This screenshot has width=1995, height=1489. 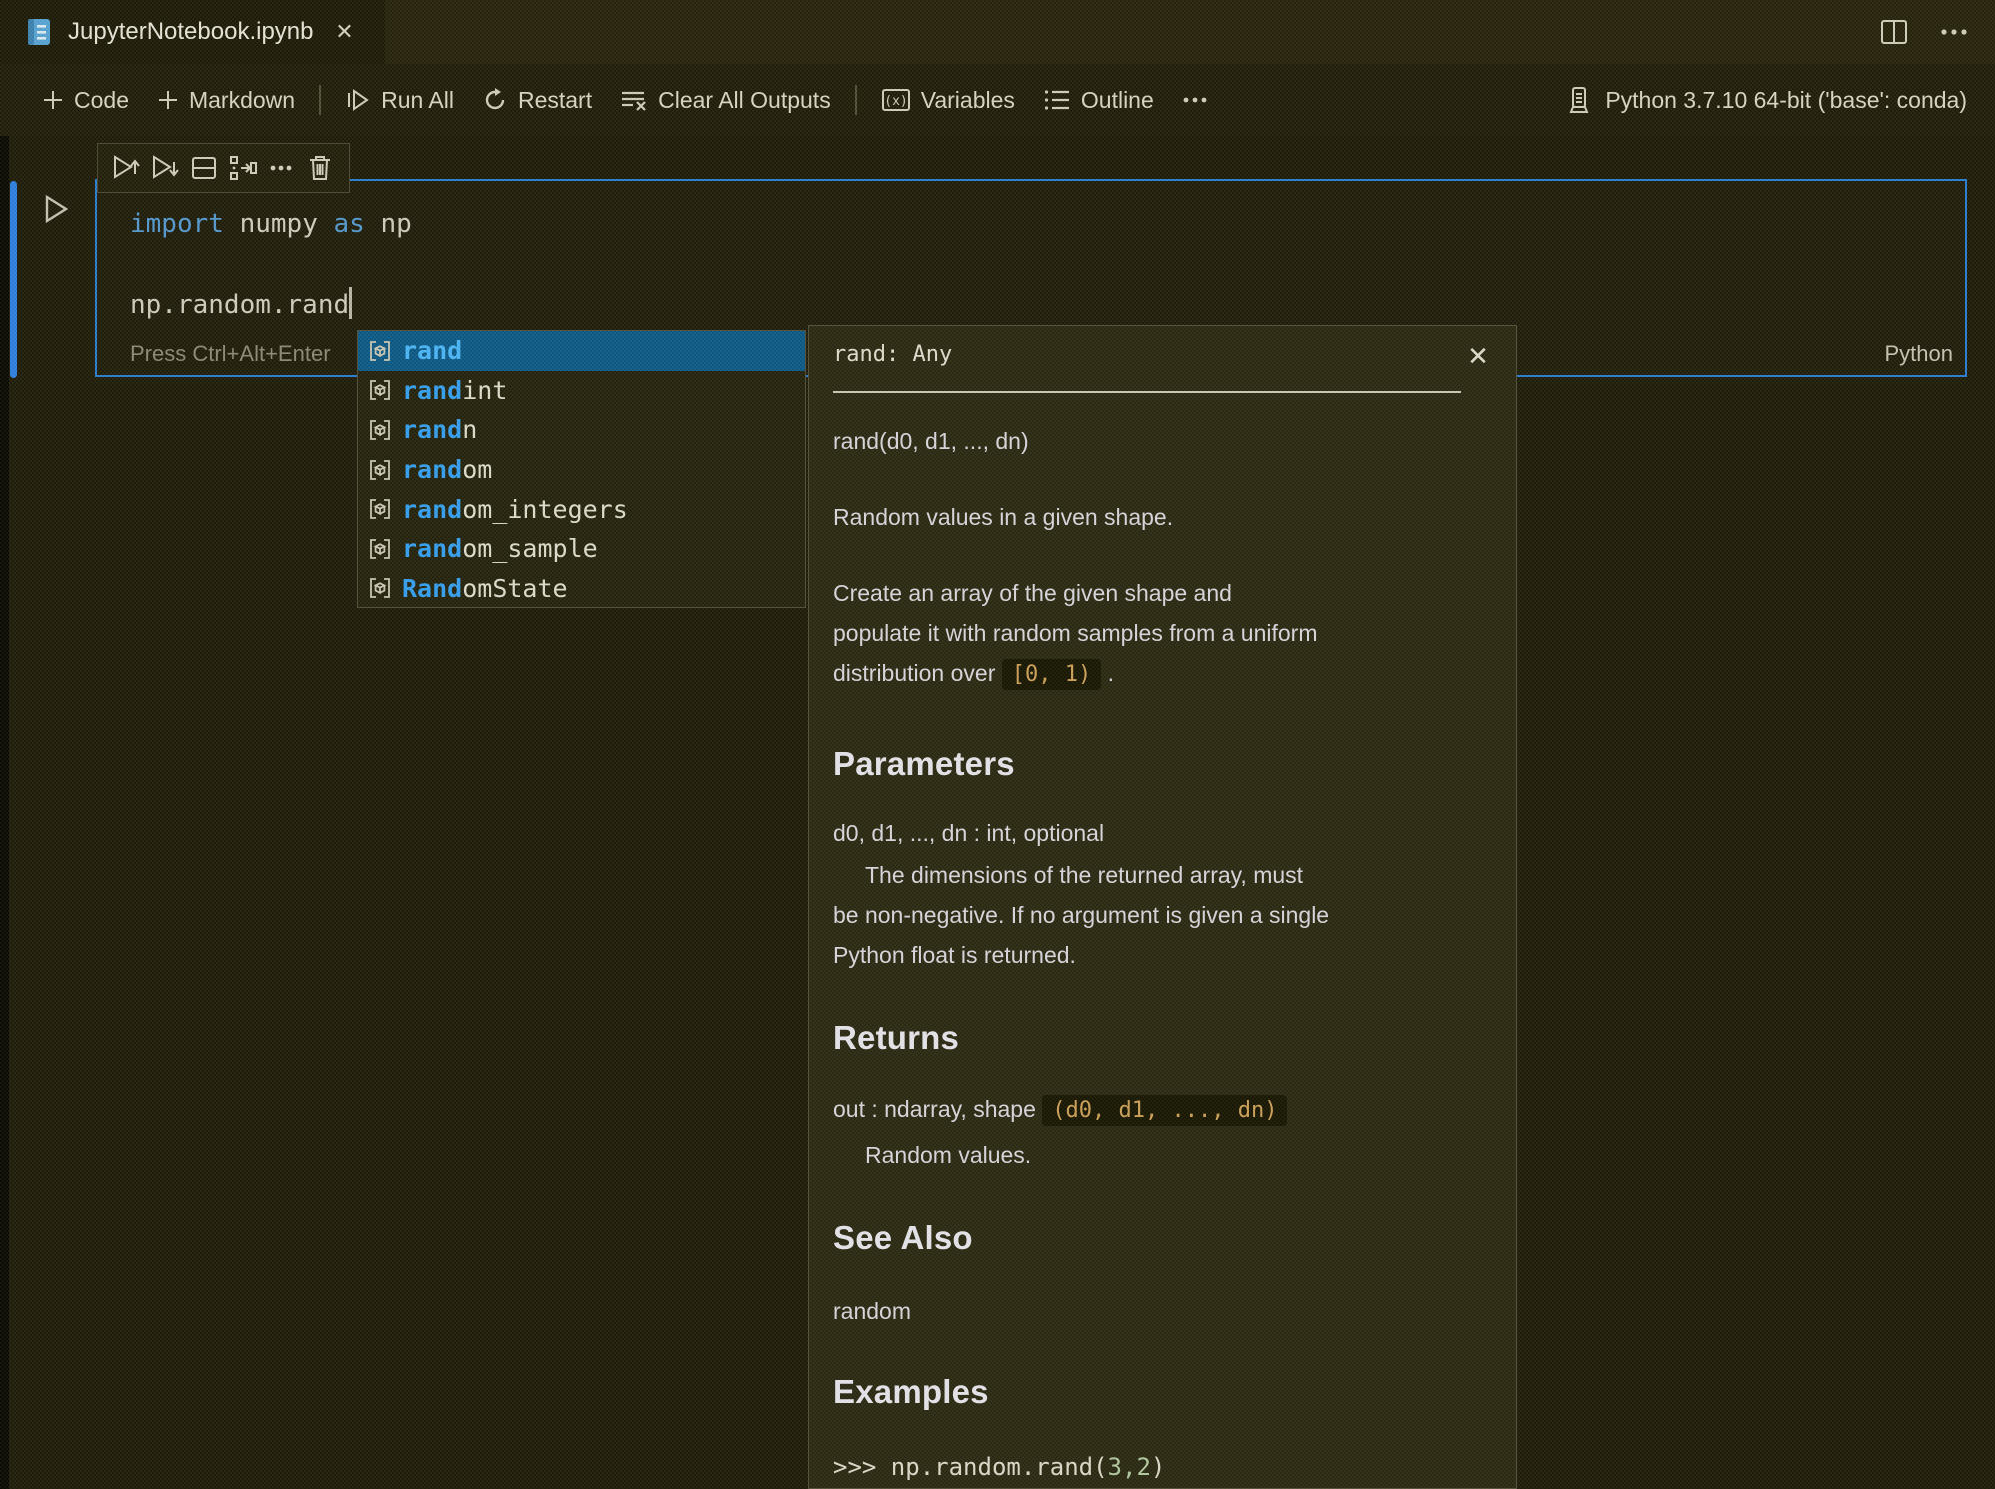 I want to click on tab-close-icon: ✕, so click(x=344, y=32).